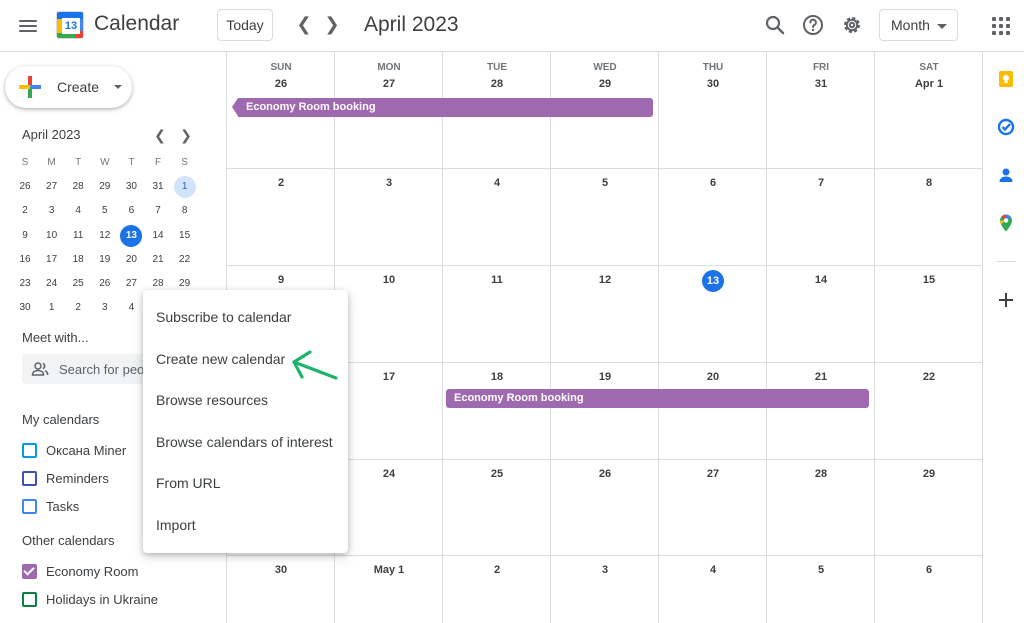  Describe the element at coordinates (245, 442) in the screenshot. I see `menu-item-browse-calendars-of-interest: Browse calendars of interest` at that location.